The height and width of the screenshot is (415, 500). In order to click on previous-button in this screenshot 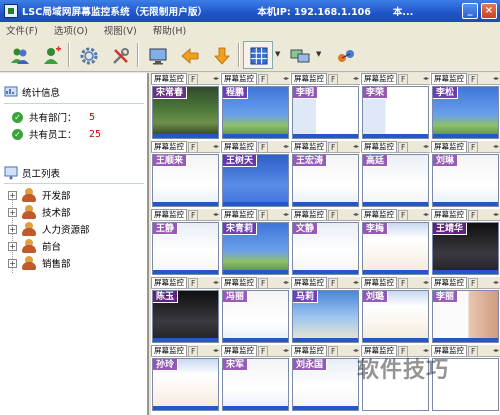, I will do `click(189, 55)`.